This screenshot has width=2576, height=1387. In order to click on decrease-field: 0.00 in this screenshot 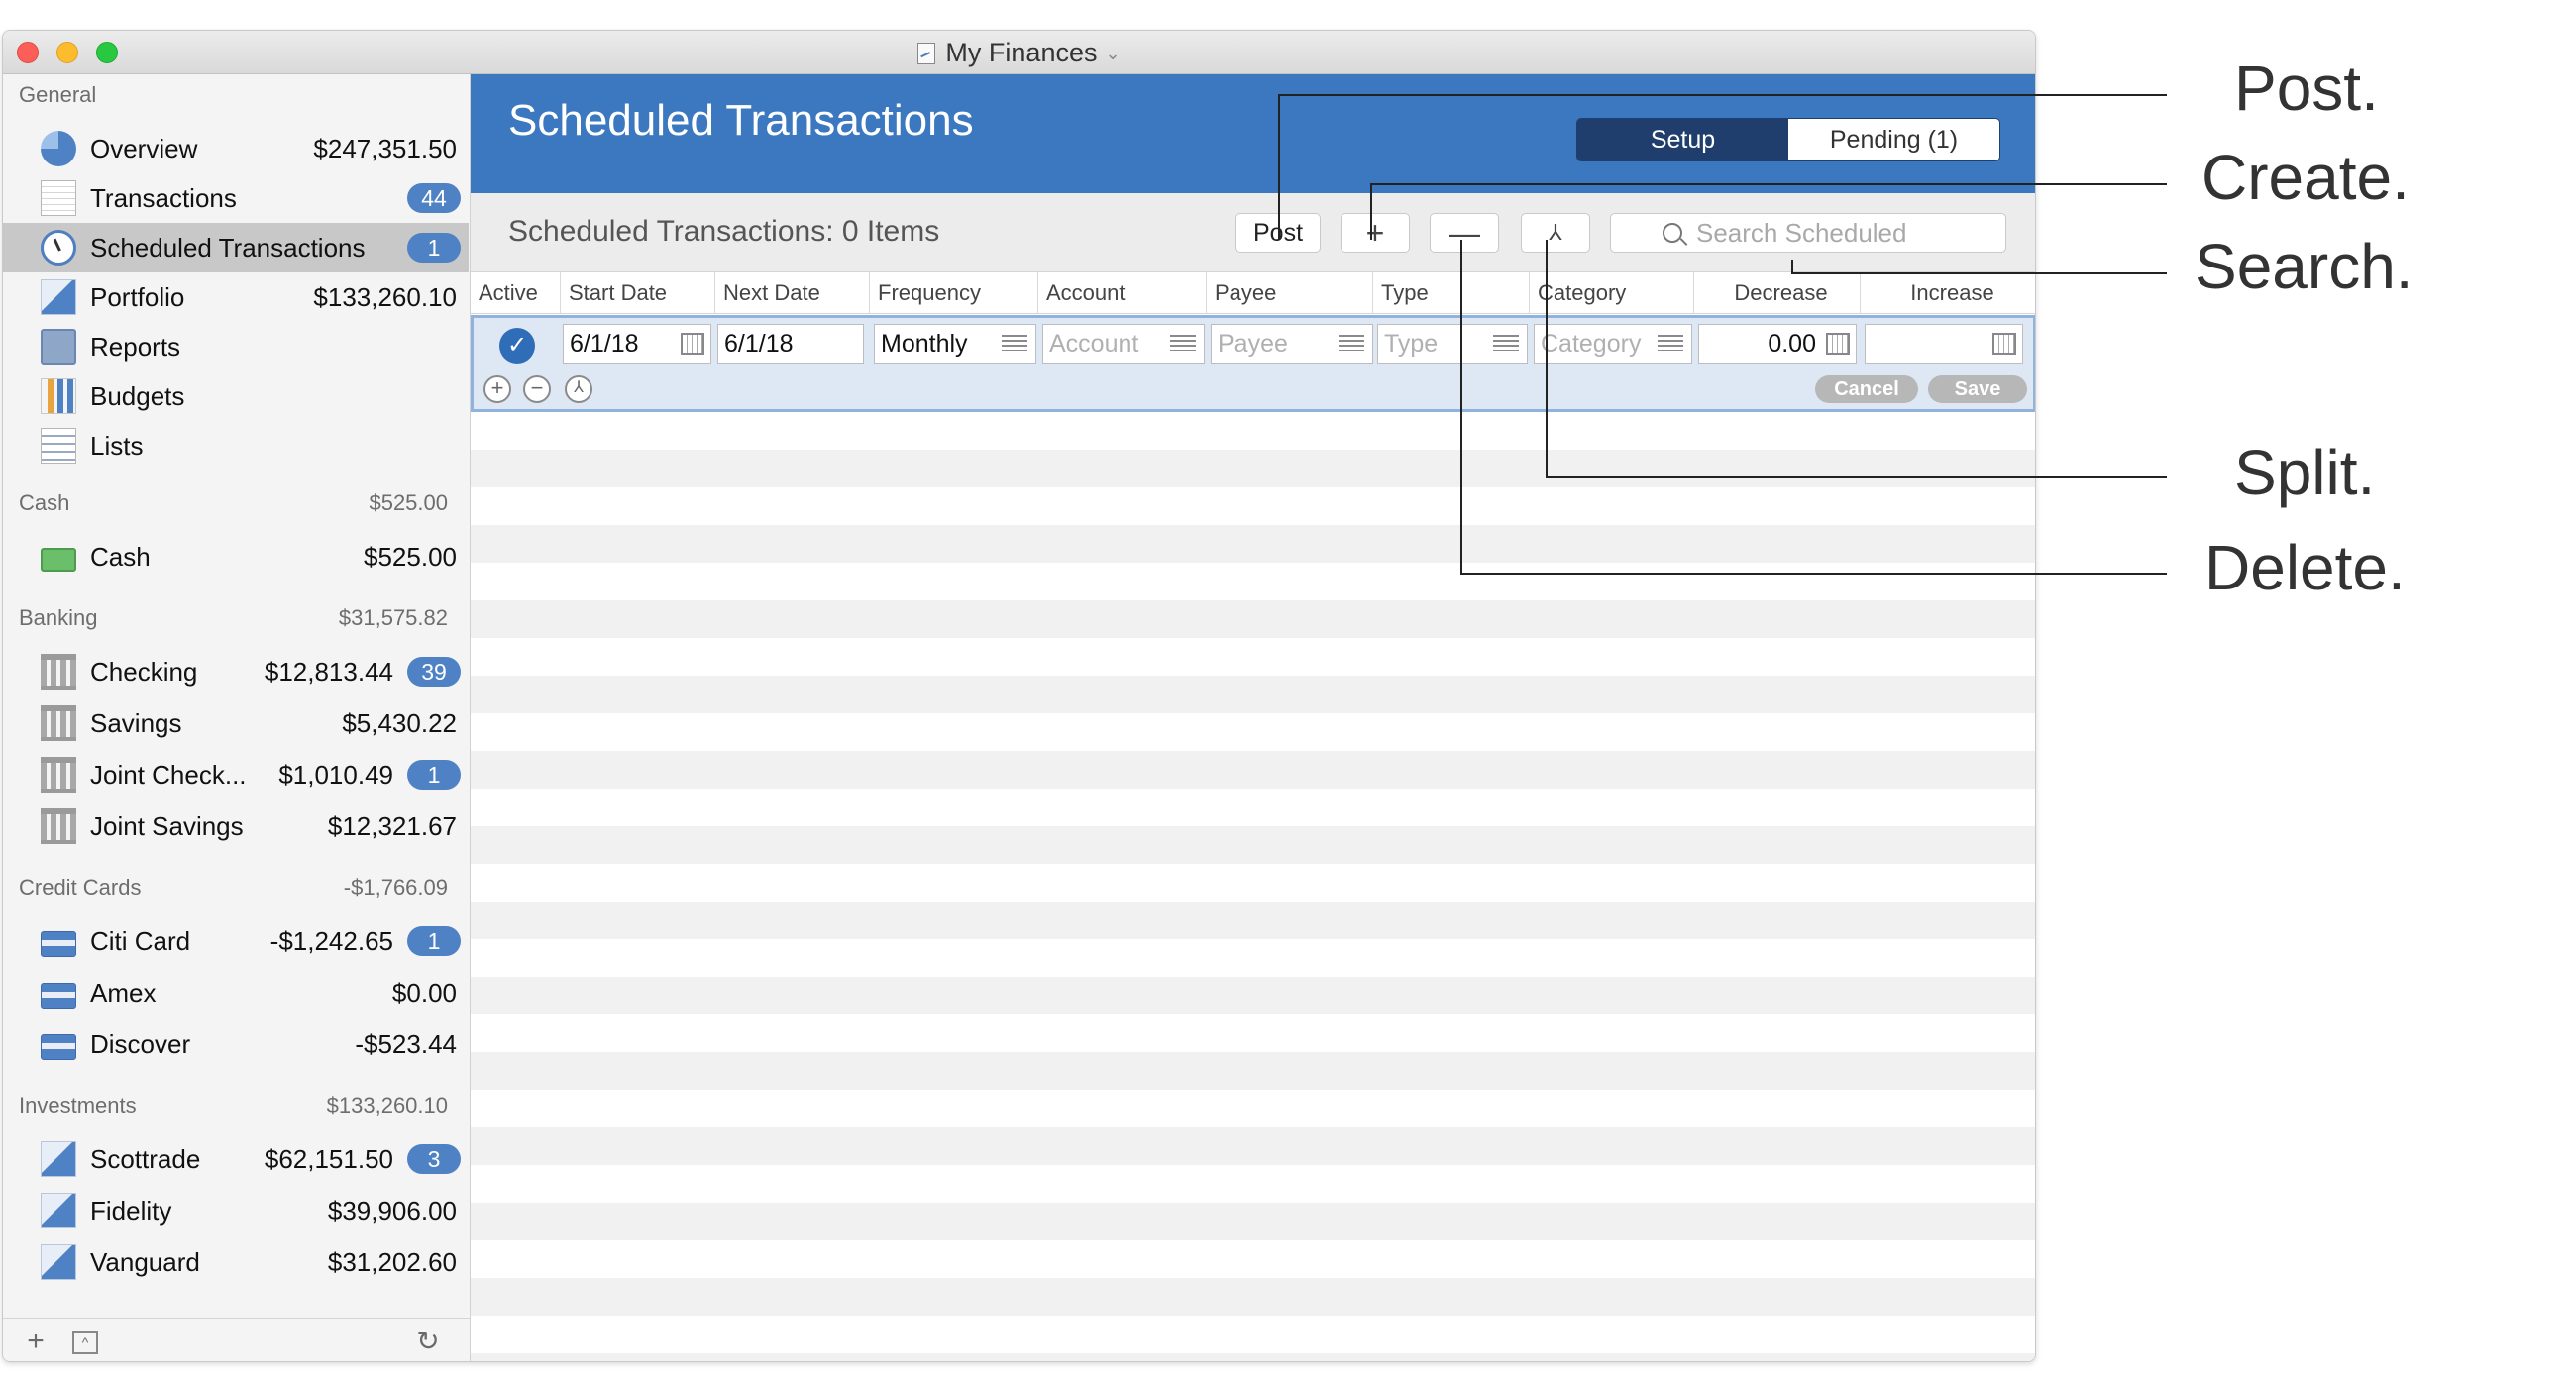, I will do `click(1778, 344)`.